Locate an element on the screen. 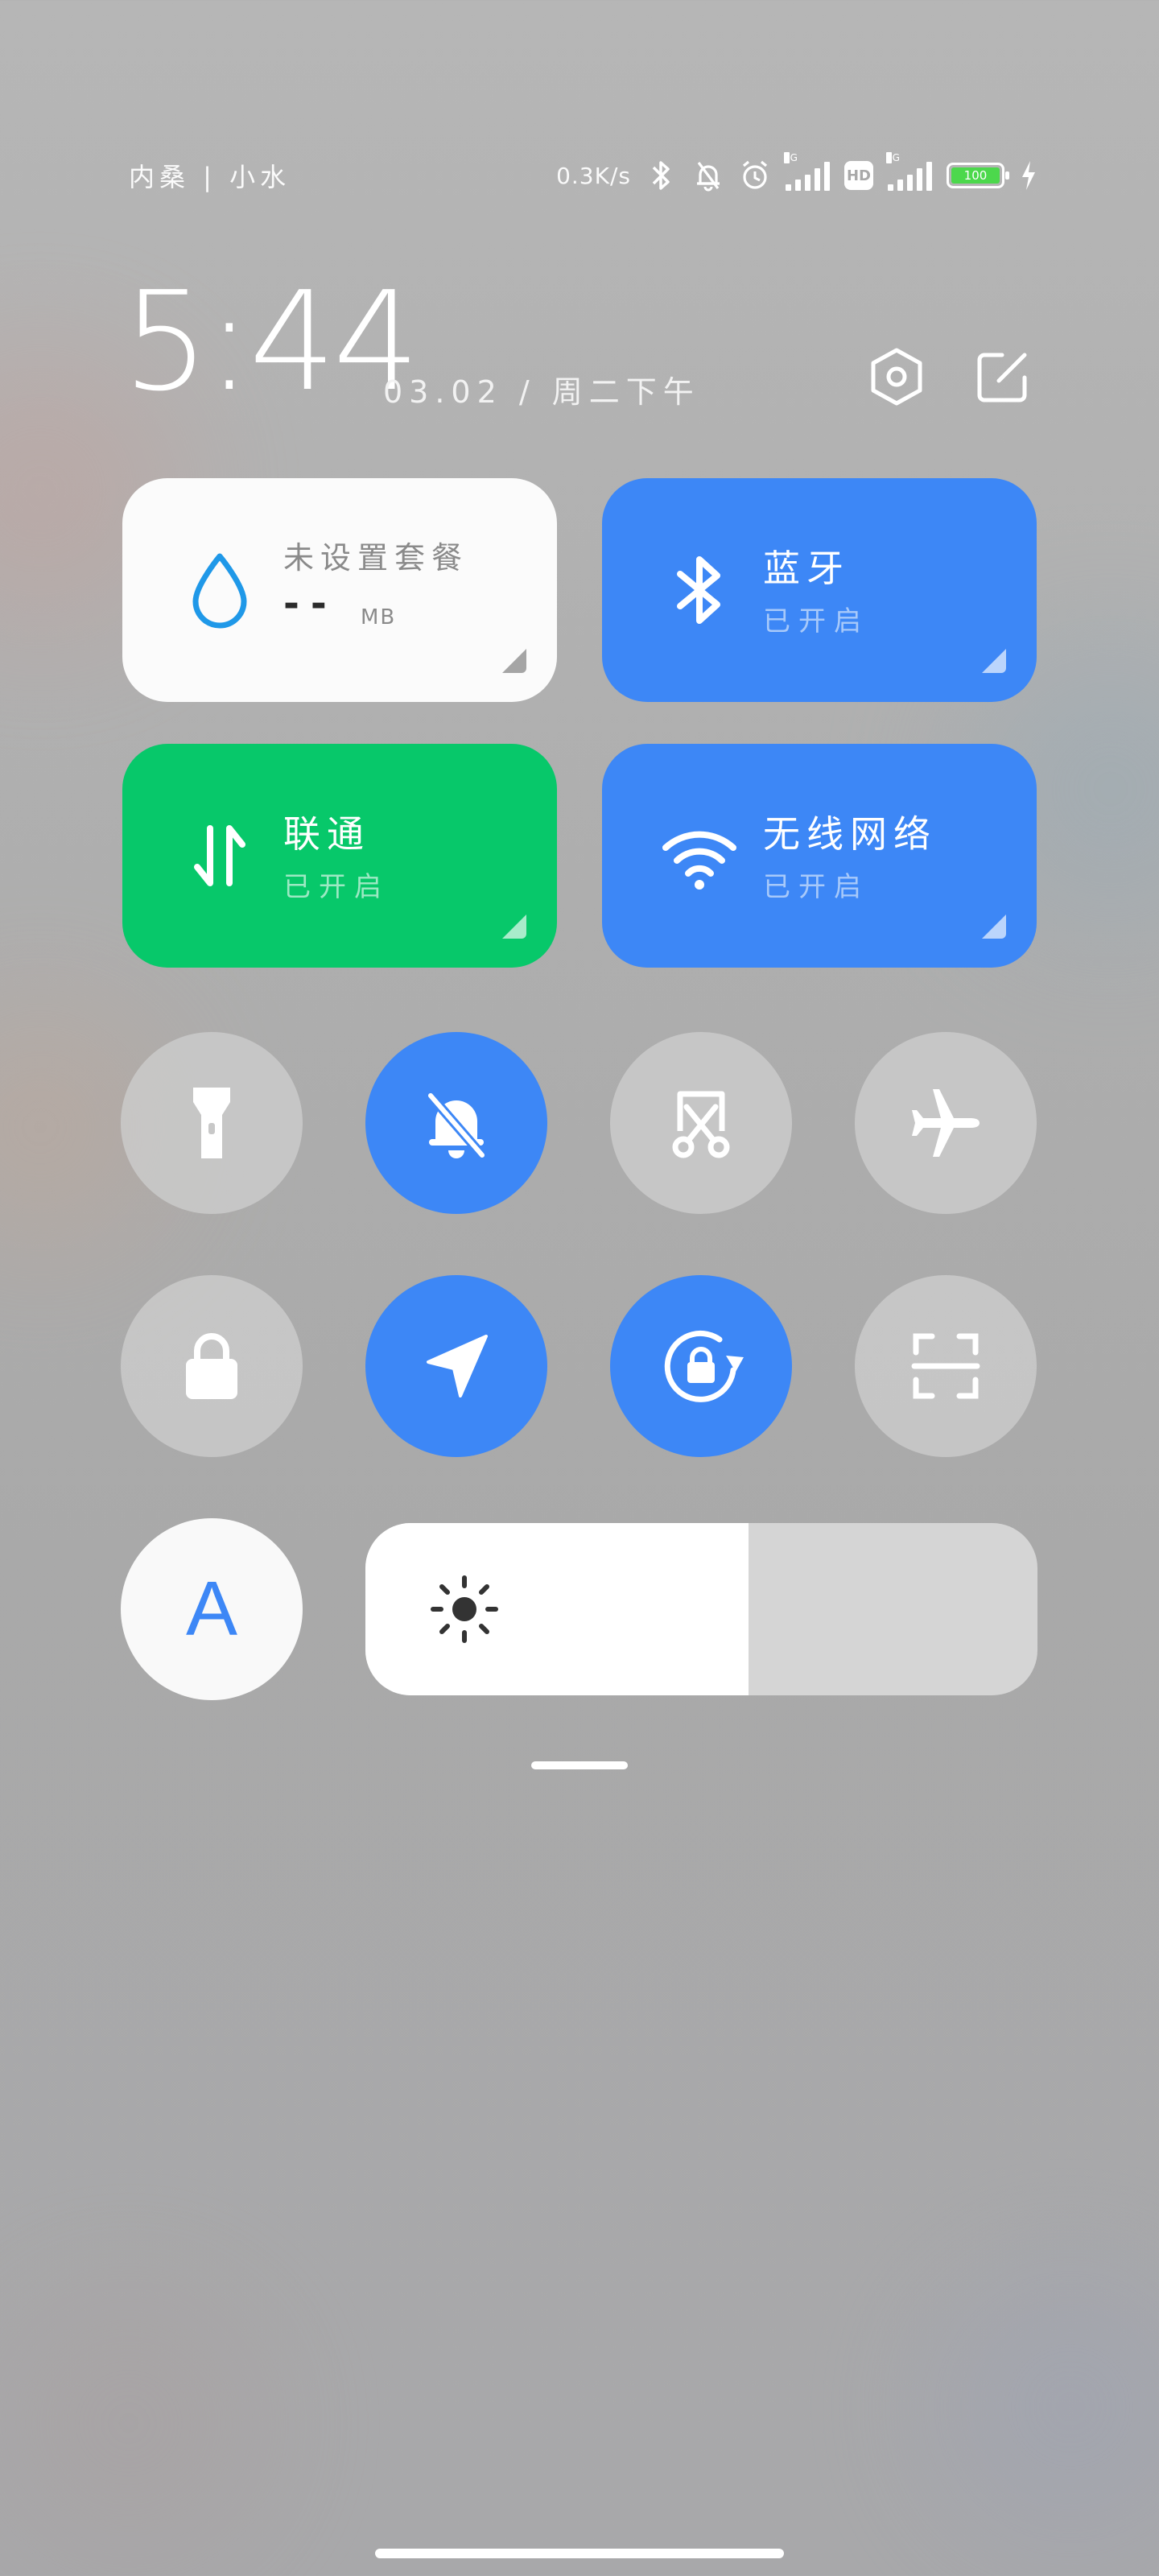 This screenshot has height=2576, width=1159. wifi-title: 无线网络 is located at coordinates (850, 834).